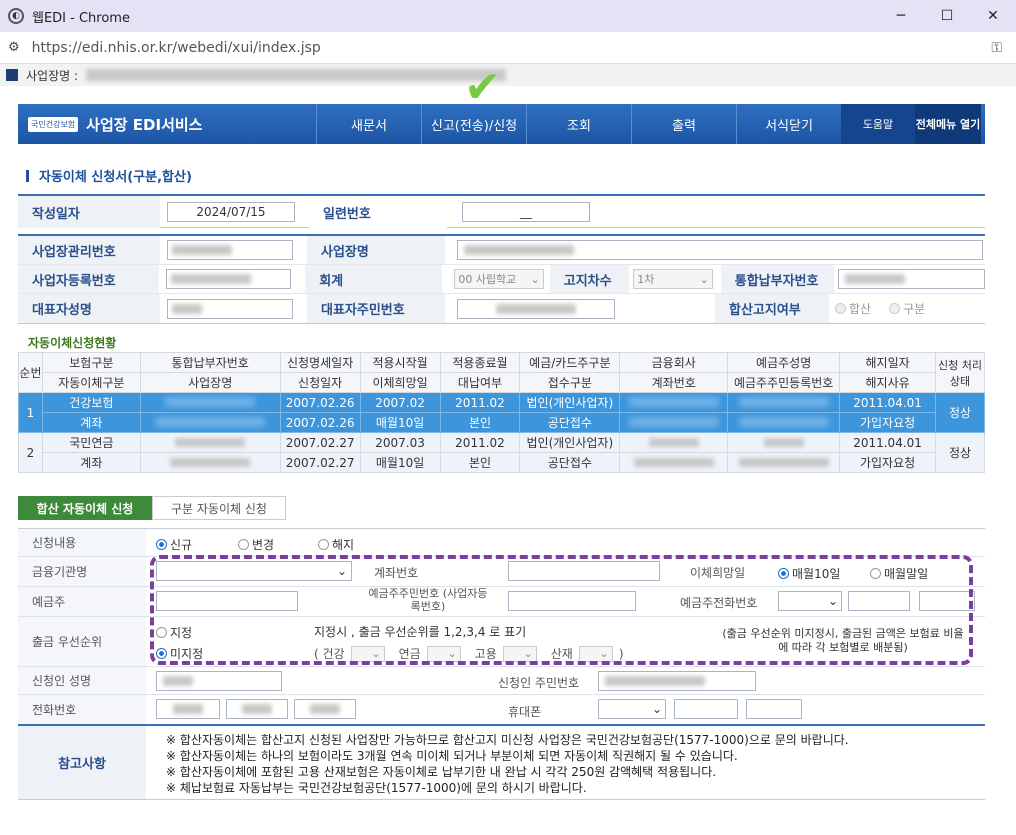 This screenshot has width=1016, height=835. Describe the element at coordinates (948, 124) in the screenshot. I see `all-menu-button: 전체메뉴 열기` at that location.